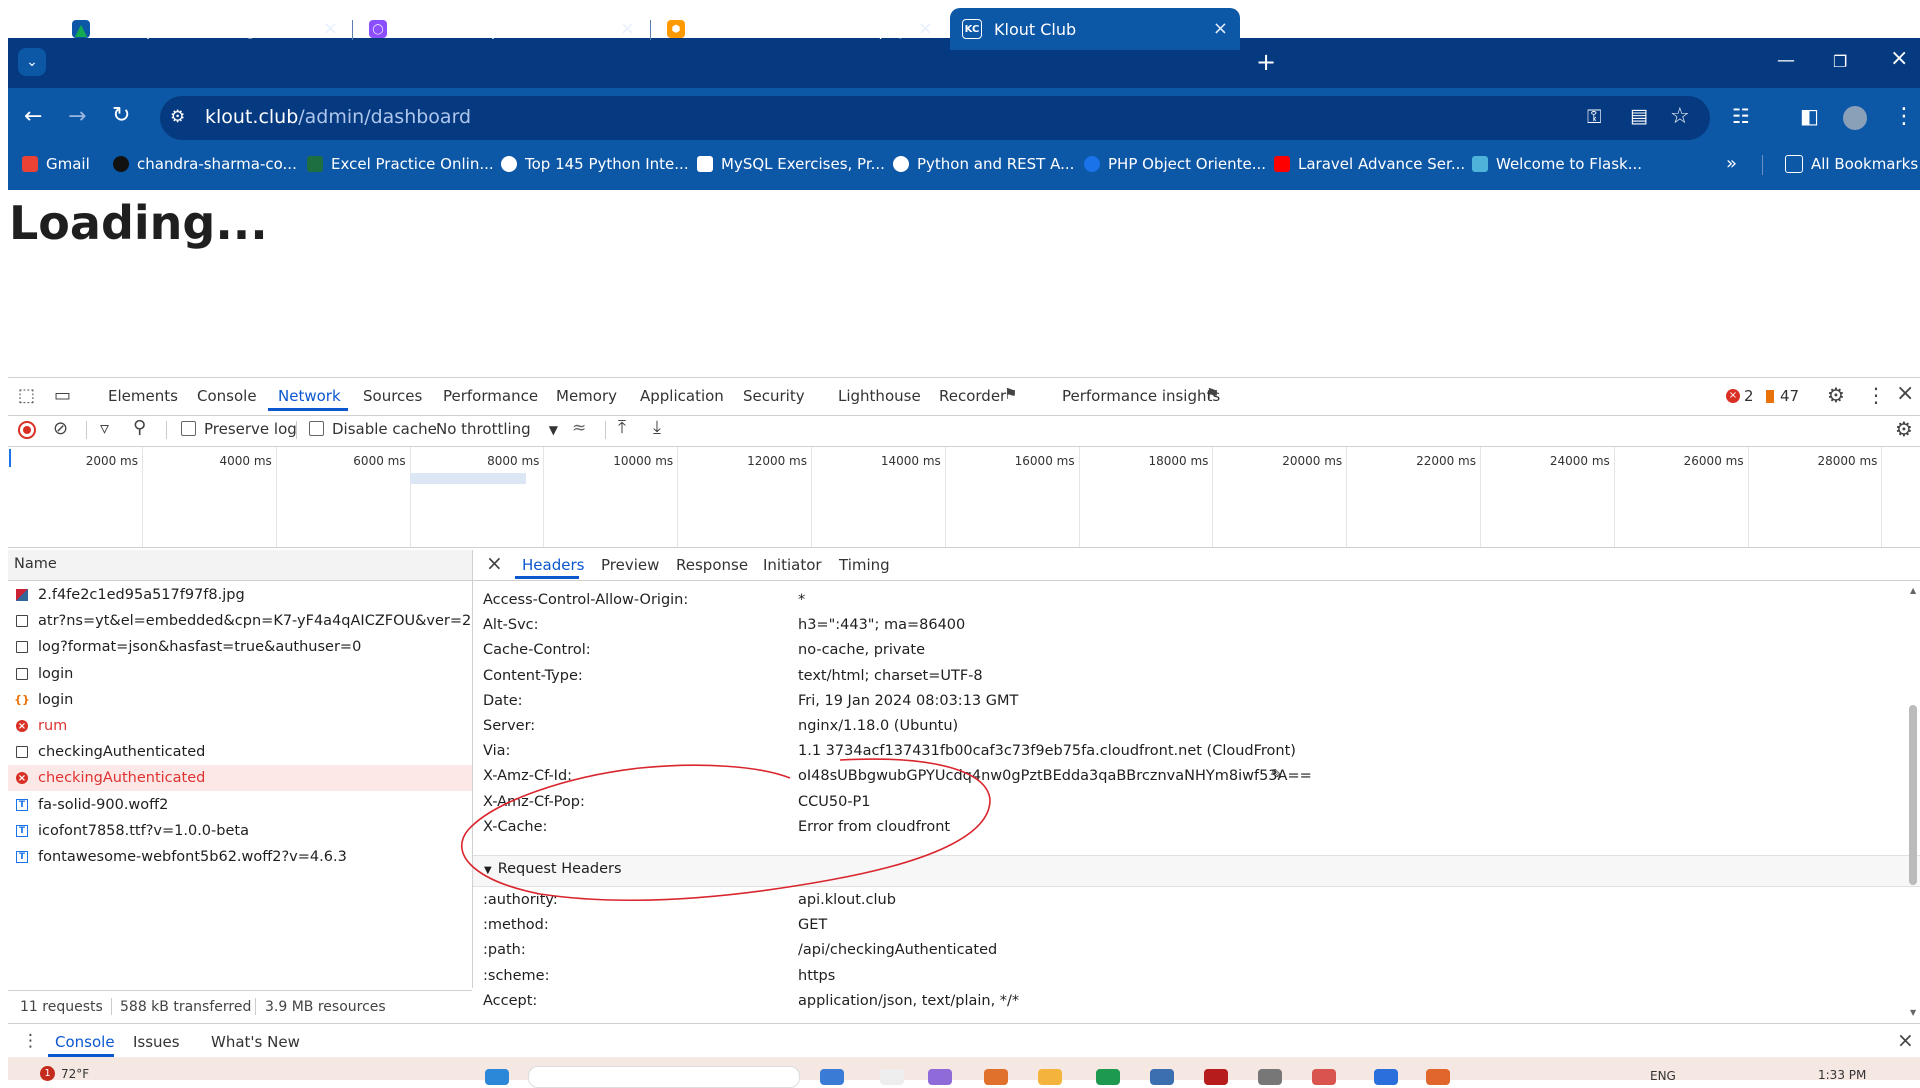 This screenshot has height=1088, width=1920. What do you see at coordinates (490, 396) in the screenshot?
I see `tab-performance: Performance` at bounding box center [490, 396].